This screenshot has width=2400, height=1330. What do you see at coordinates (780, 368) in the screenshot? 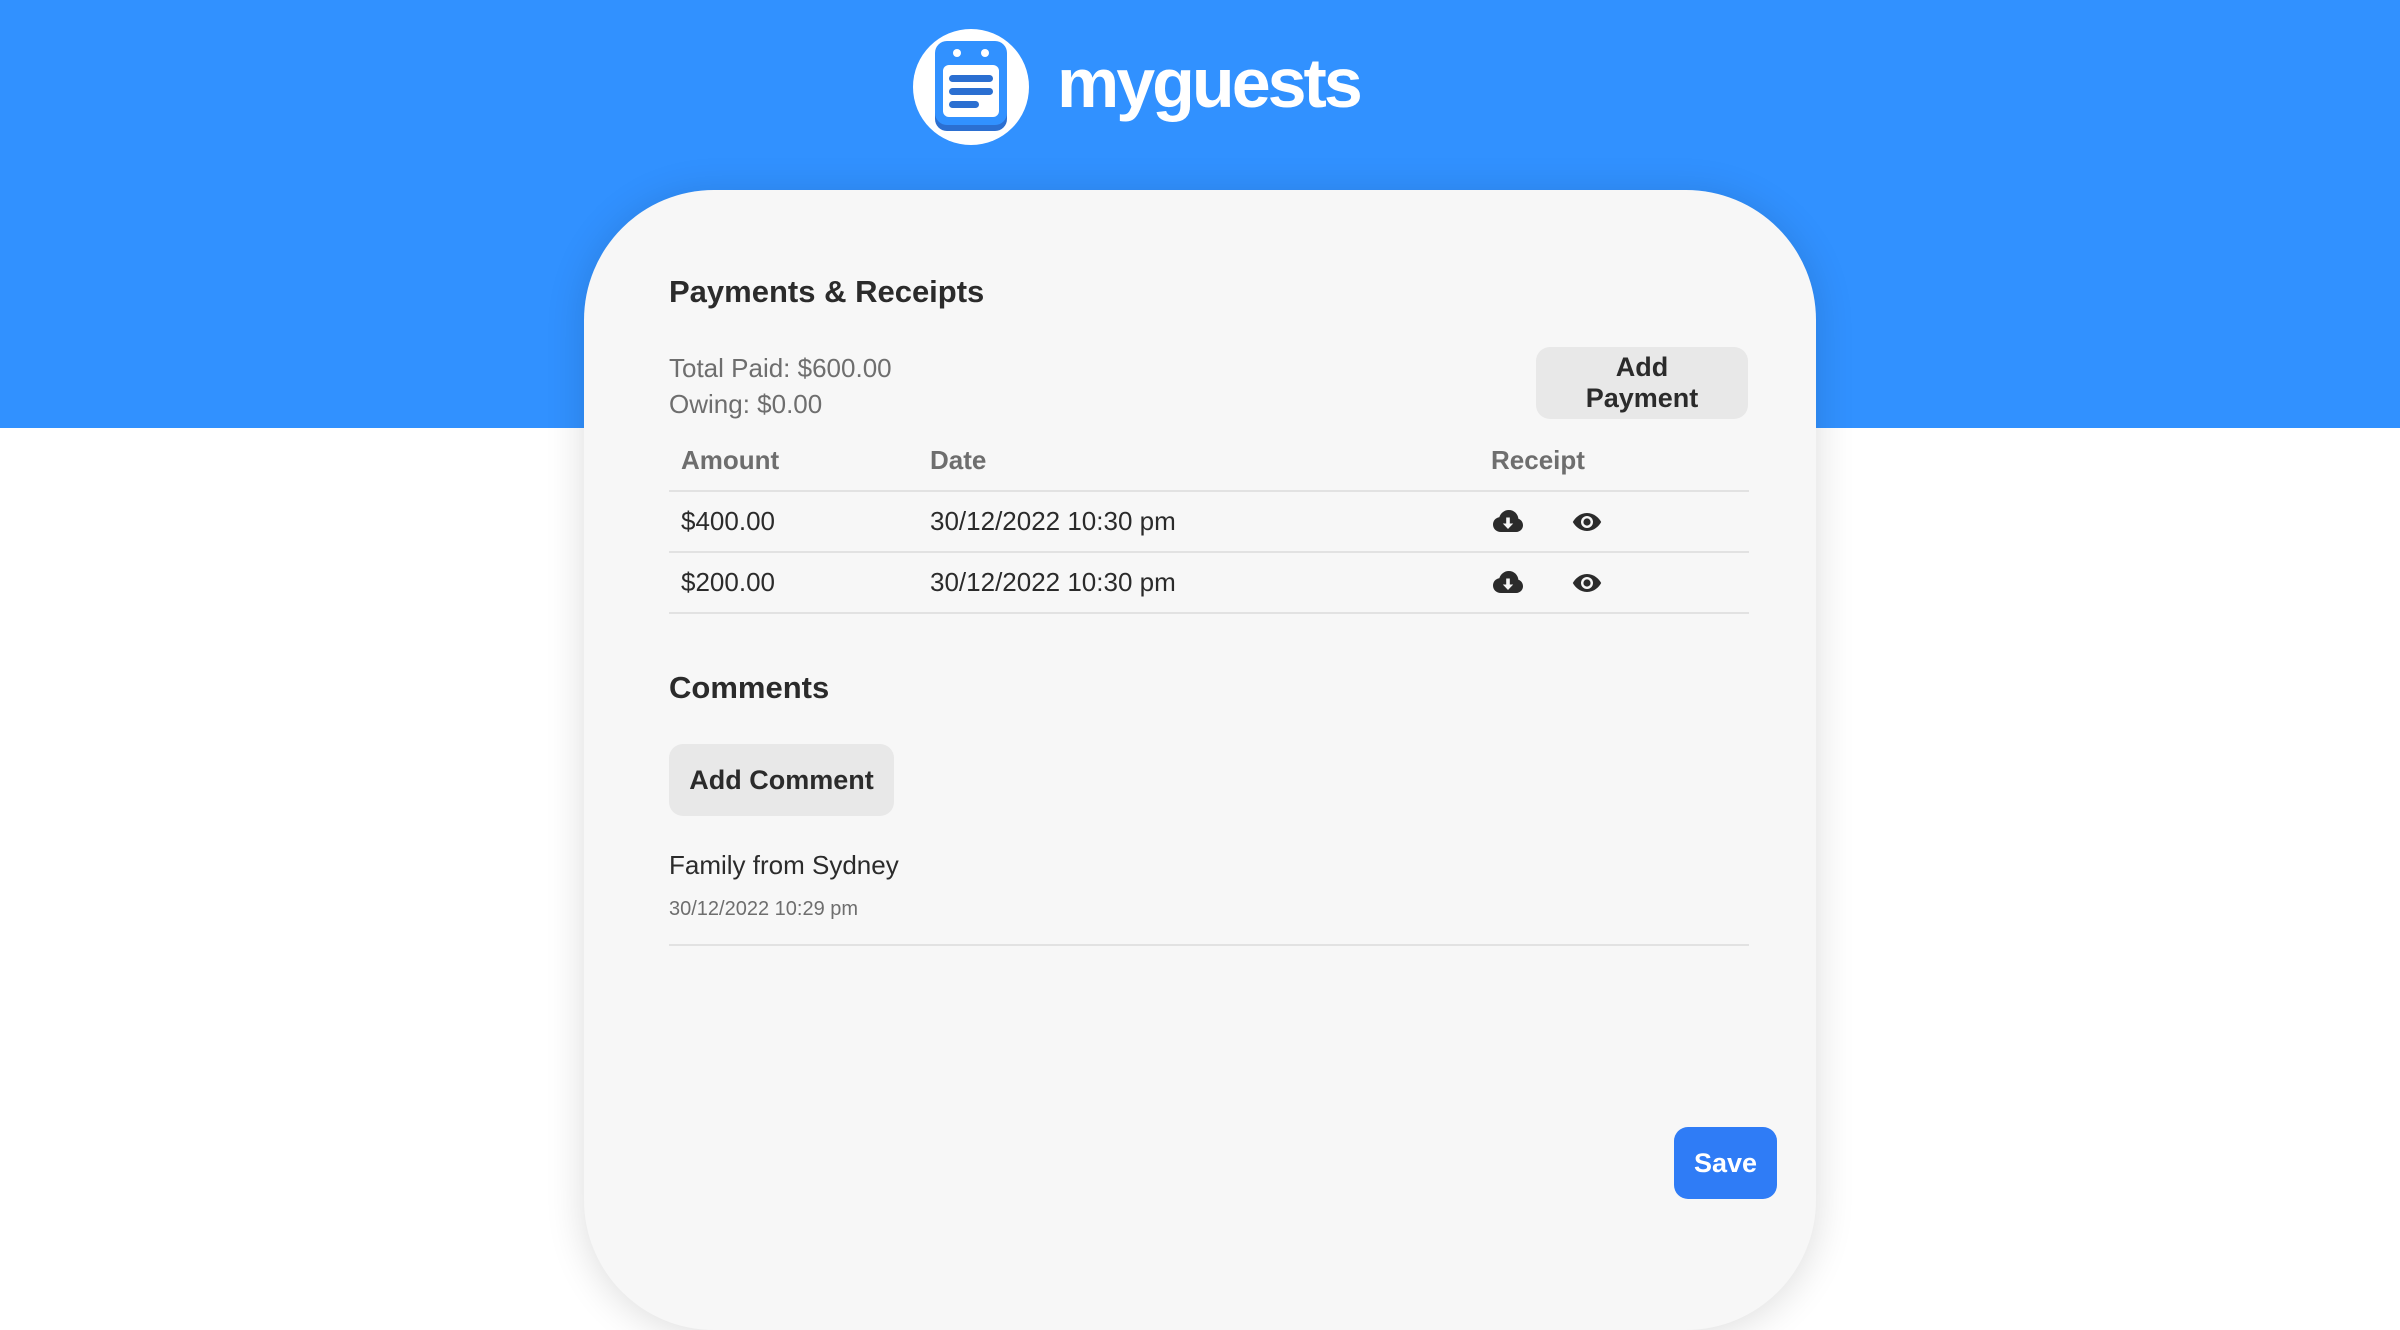
I see `total-paid: Total Paid: $600.00` at bounding box center [780, 368].